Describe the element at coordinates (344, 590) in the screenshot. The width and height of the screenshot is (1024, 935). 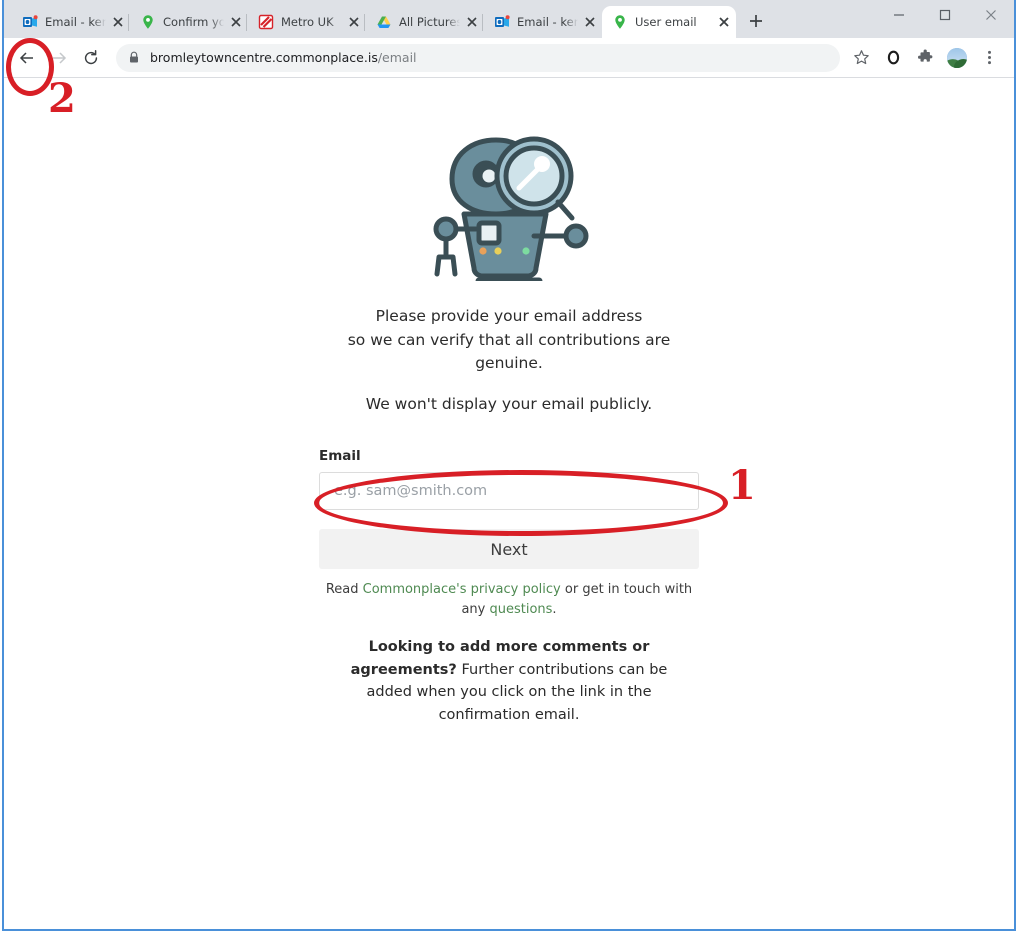
I see `legal-prefix: Read` at that location.